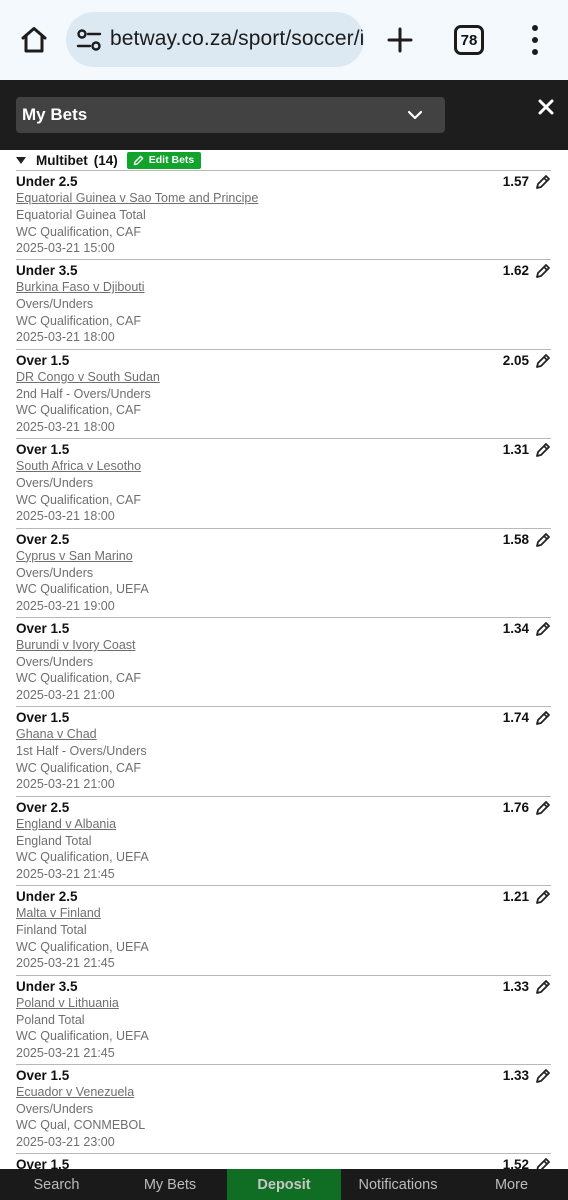 The image size is (568, 1200). I want to click on bet-match-link: Burundi v Ivory Coast, so click(76, 645).